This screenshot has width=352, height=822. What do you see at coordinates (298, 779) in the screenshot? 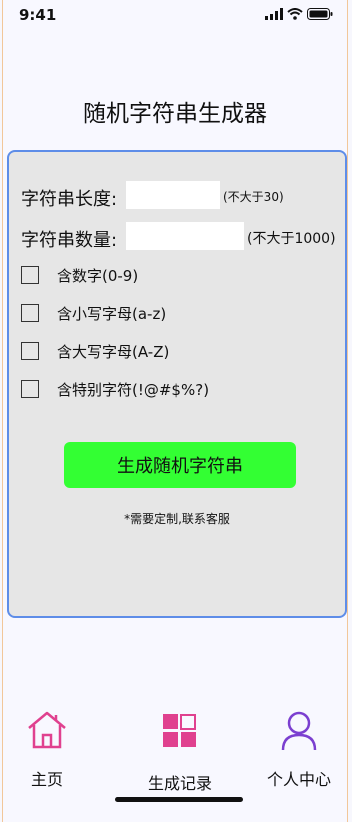
I see `tab-profile-label: 个人中心` at bounding box center [298, 779].